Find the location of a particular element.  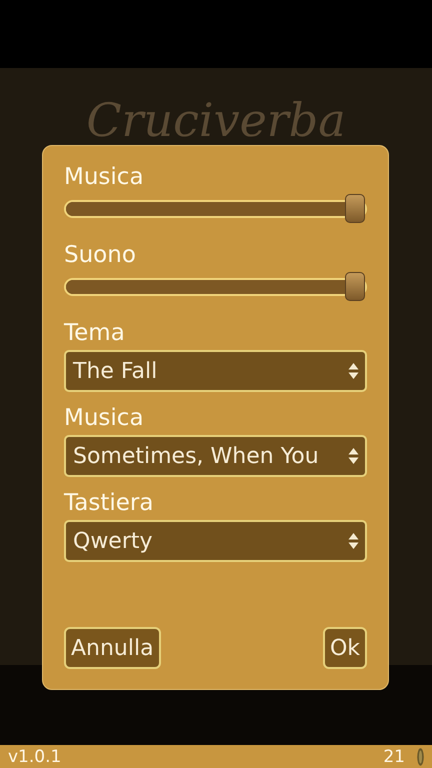

coin-count: 21 is located at coordinates (394, 756).